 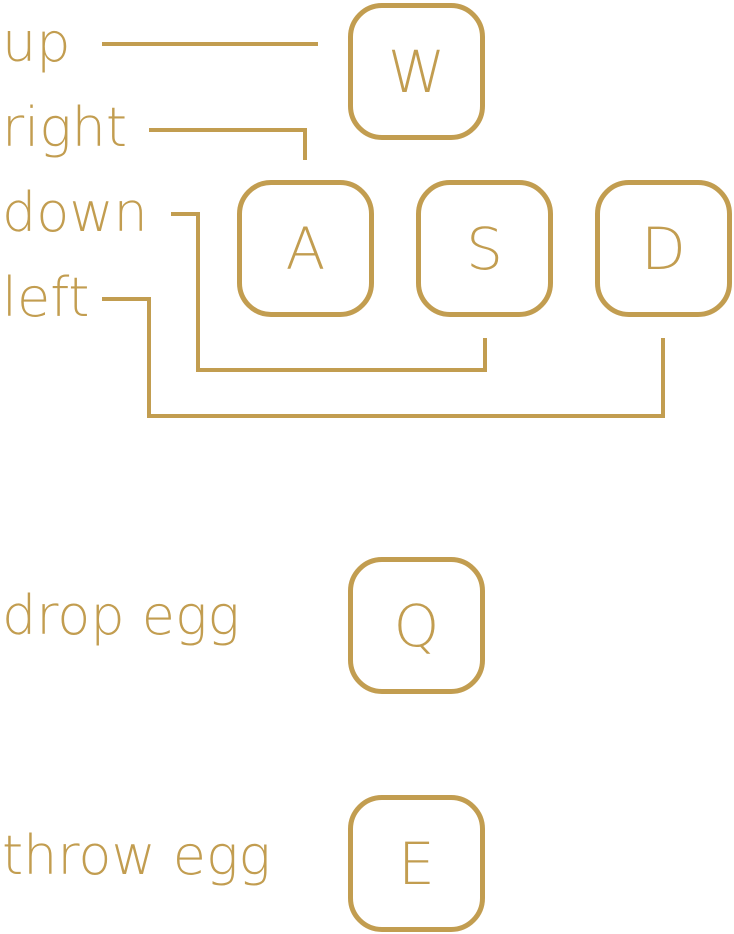 What do you see at coordinates (228, 144) in the screenshot?
I see `connector-right` at bounding box center [228, 144].